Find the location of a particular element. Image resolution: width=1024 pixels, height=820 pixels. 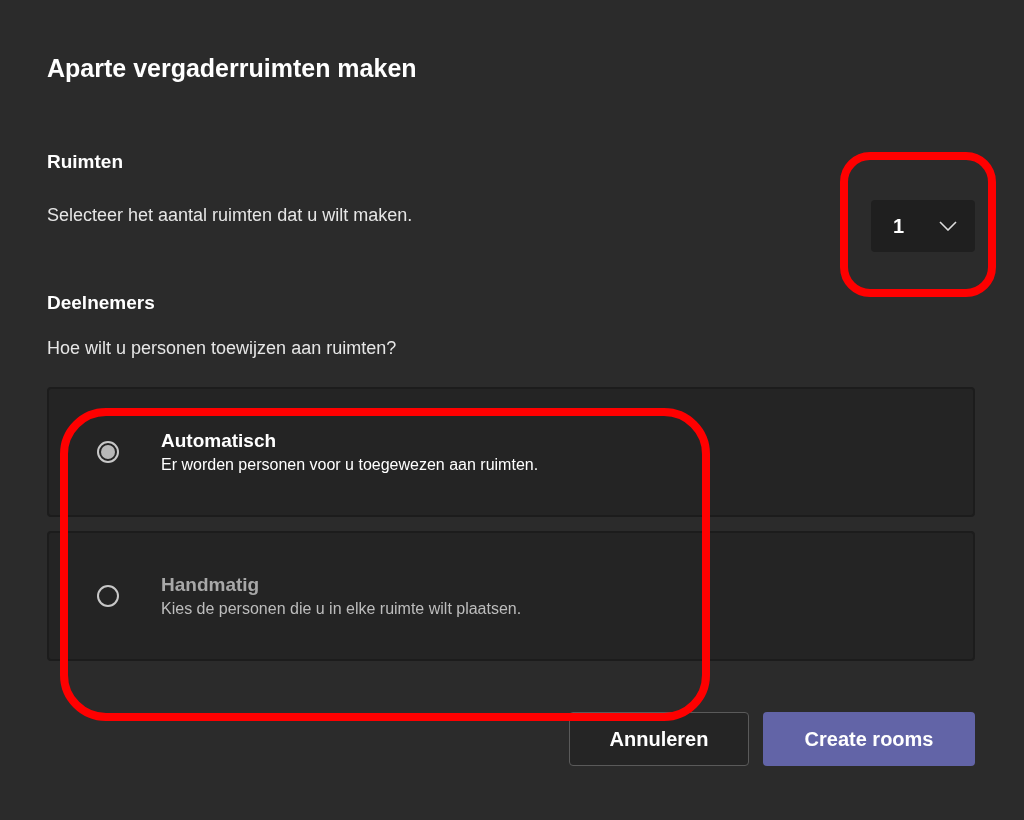

option-label: Handmatig is located at coordinates (211, 585).